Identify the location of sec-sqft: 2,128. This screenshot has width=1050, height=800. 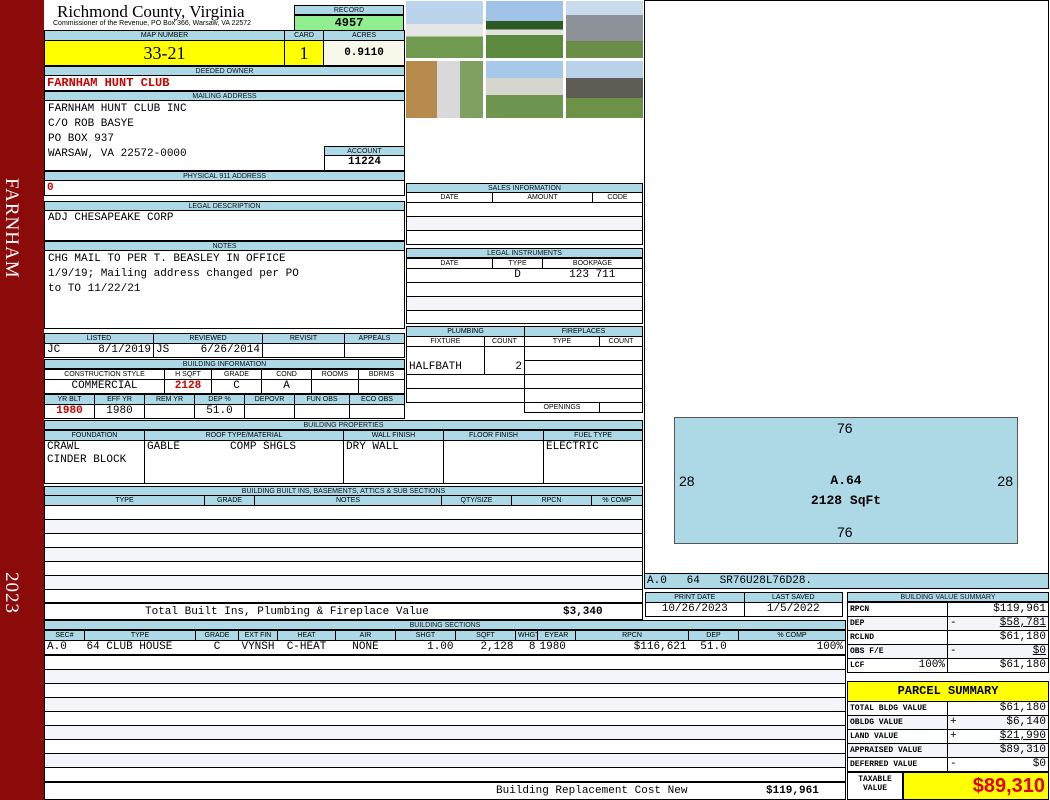
(497, 647).